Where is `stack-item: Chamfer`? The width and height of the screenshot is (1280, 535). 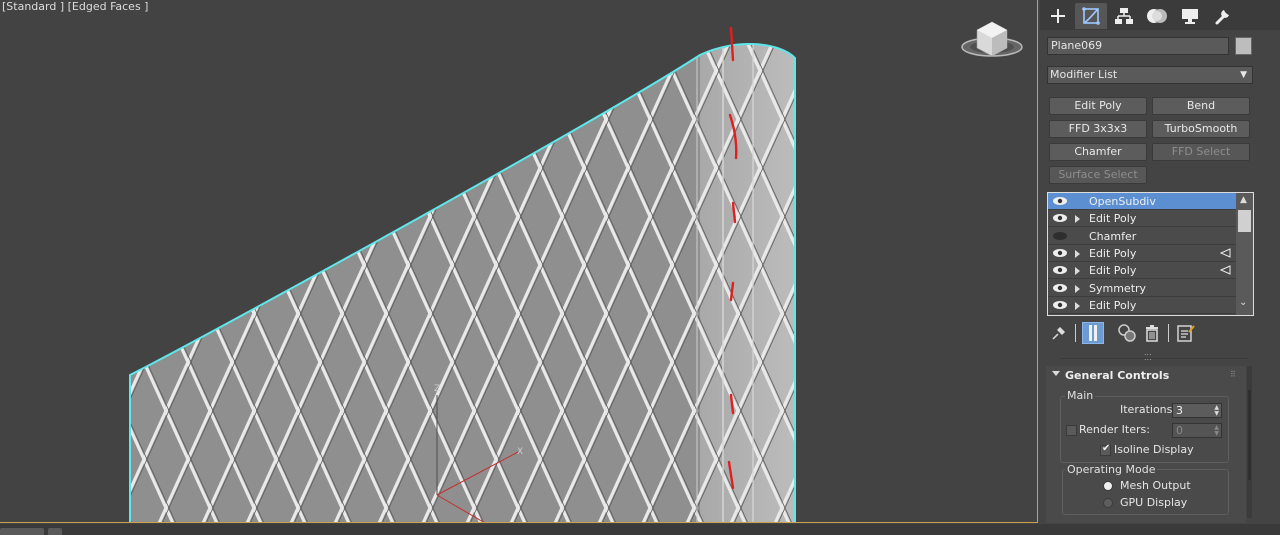
stack-item: Chamfer is located at coordinates (1142, 236).